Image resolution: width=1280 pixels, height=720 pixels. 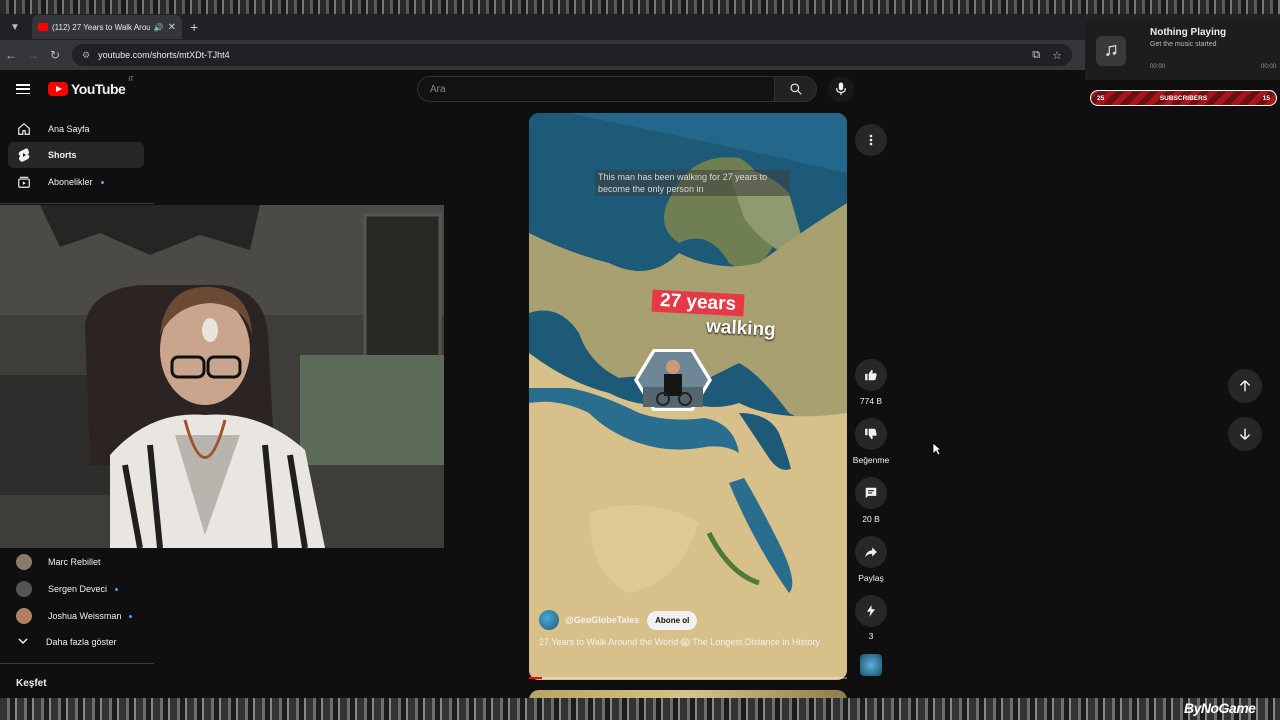 What do you see at coordinates (74, 562) in the screenshot?
I see `subscription-label: Marc Rebillet` at bounding box center [74, 562].